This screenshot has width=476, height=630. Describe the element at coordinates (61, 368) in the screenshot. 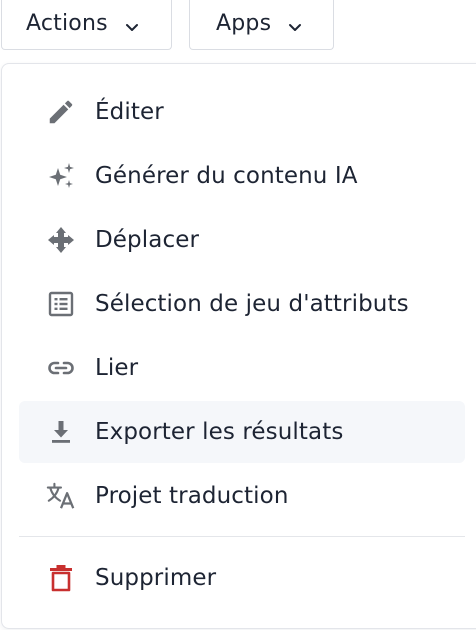

I see `link-icon` at that location.